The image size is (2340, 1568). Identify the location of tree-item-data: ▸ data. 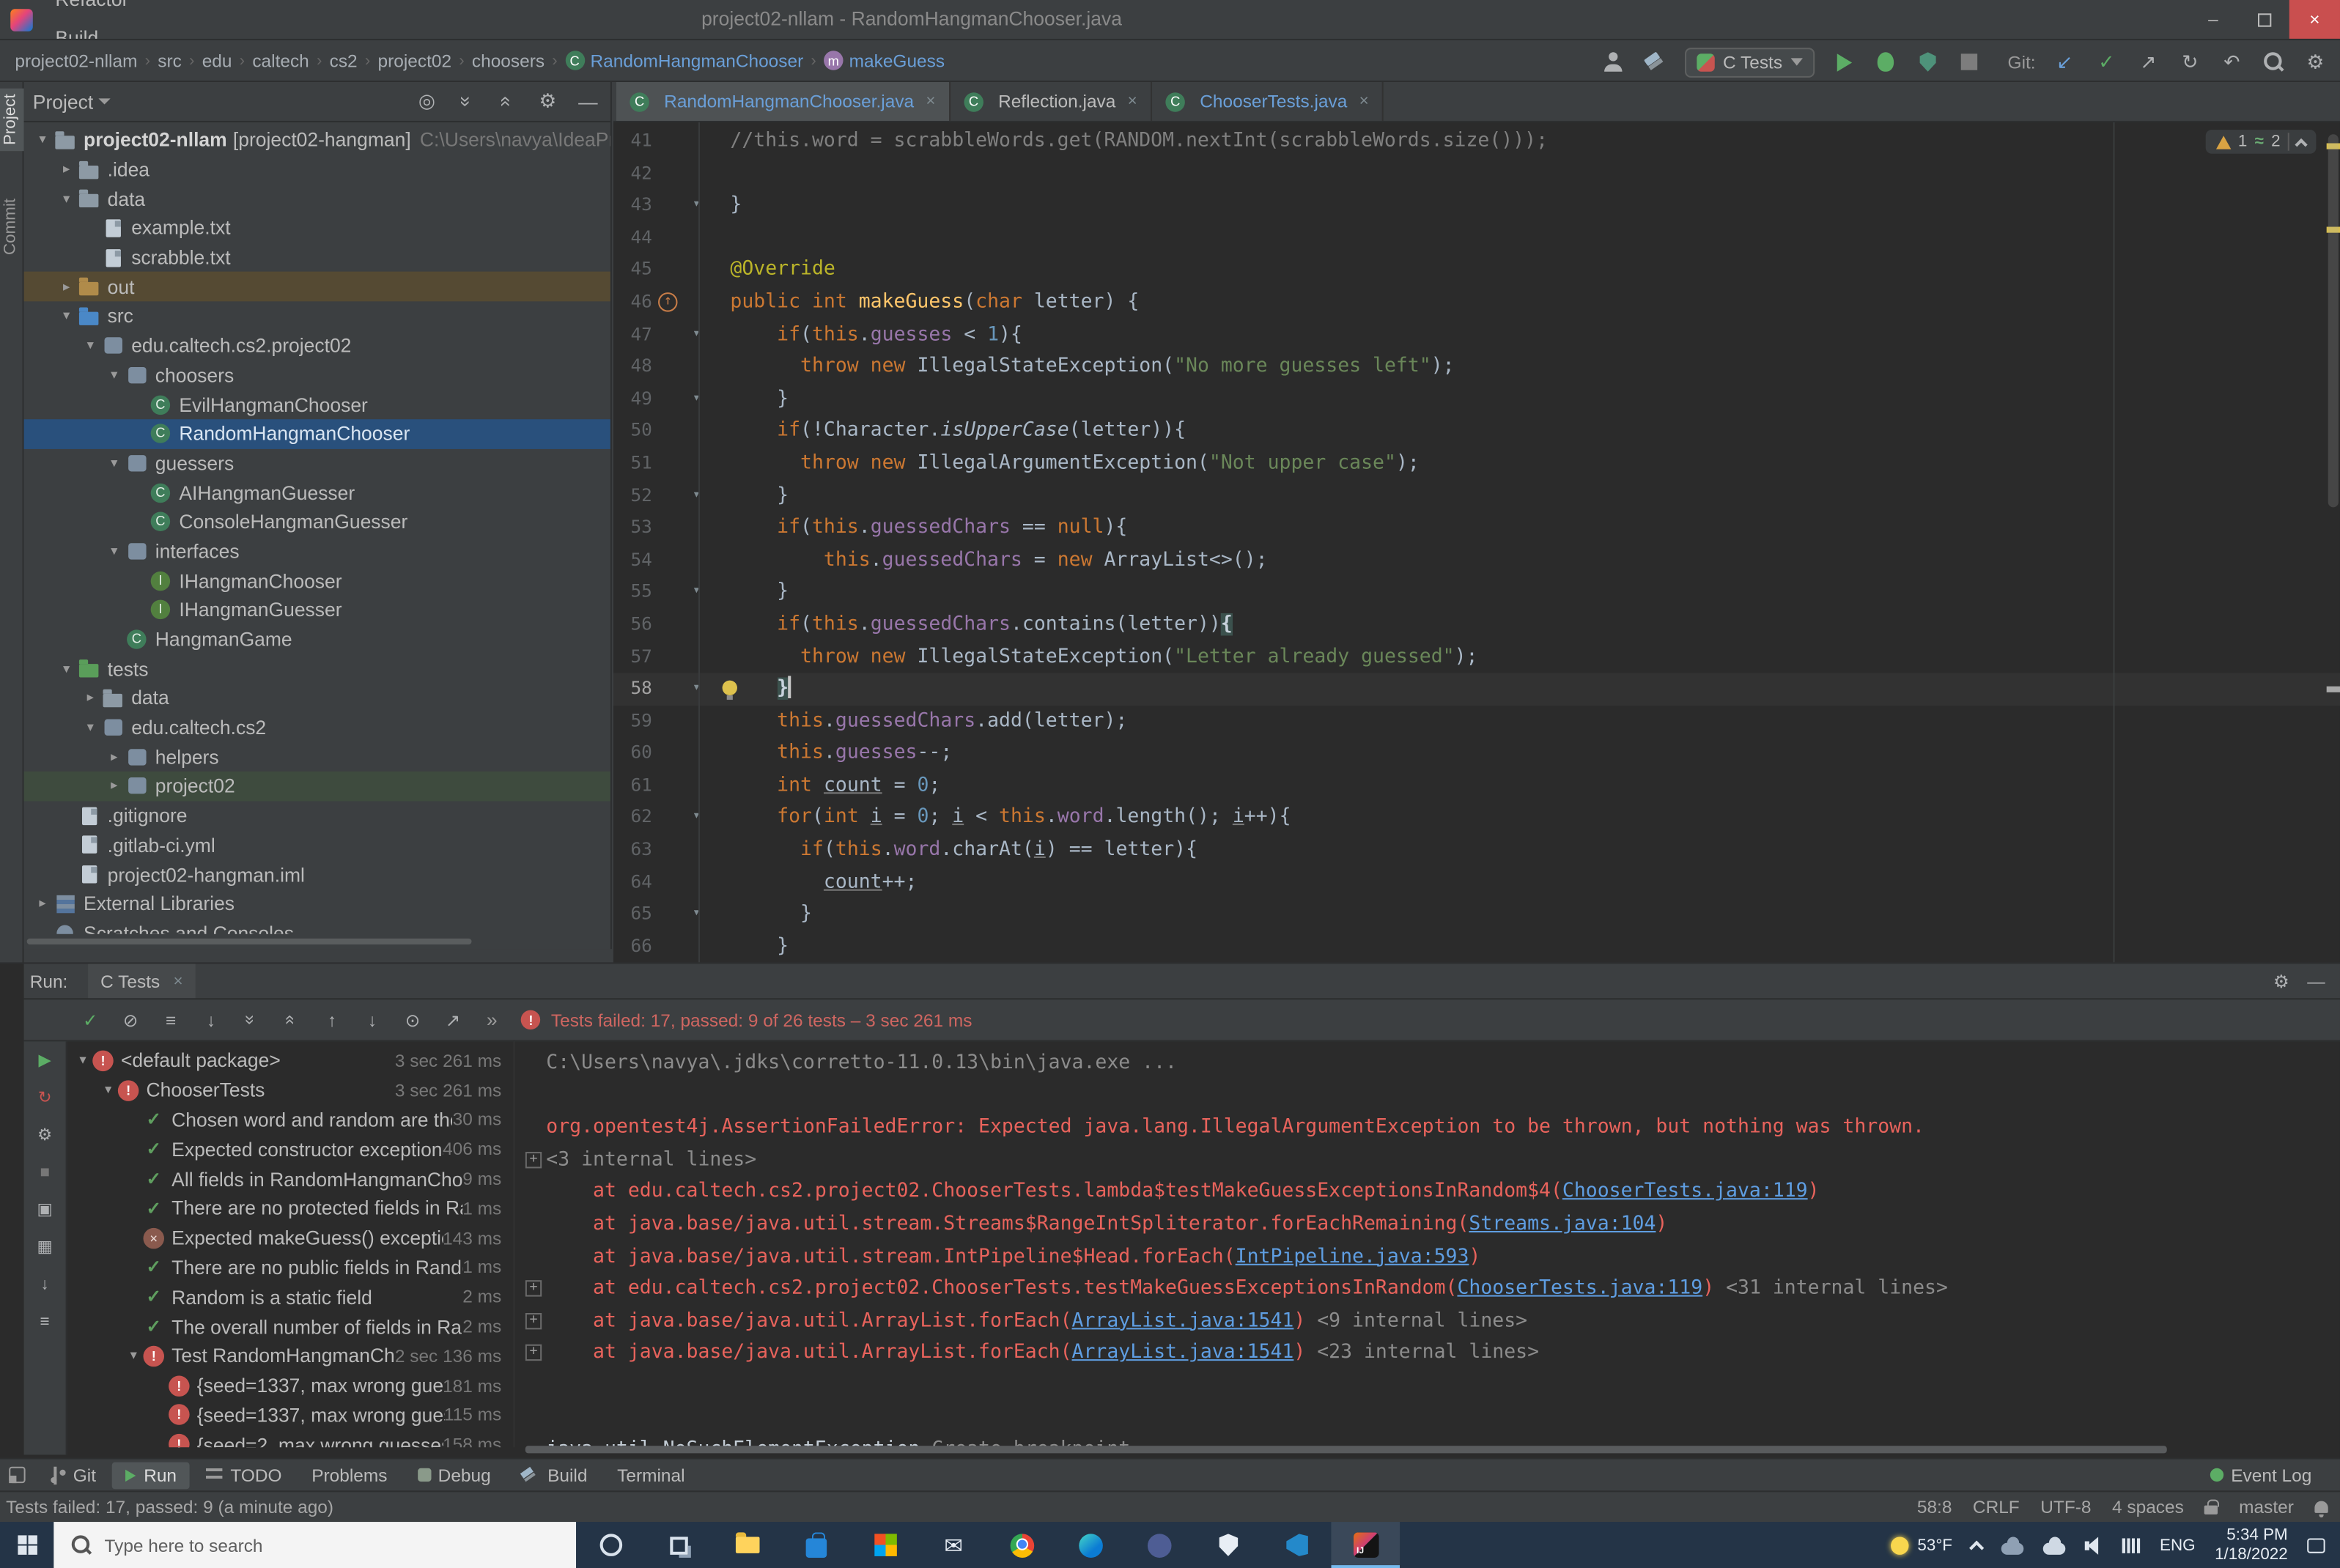
(317, 699).